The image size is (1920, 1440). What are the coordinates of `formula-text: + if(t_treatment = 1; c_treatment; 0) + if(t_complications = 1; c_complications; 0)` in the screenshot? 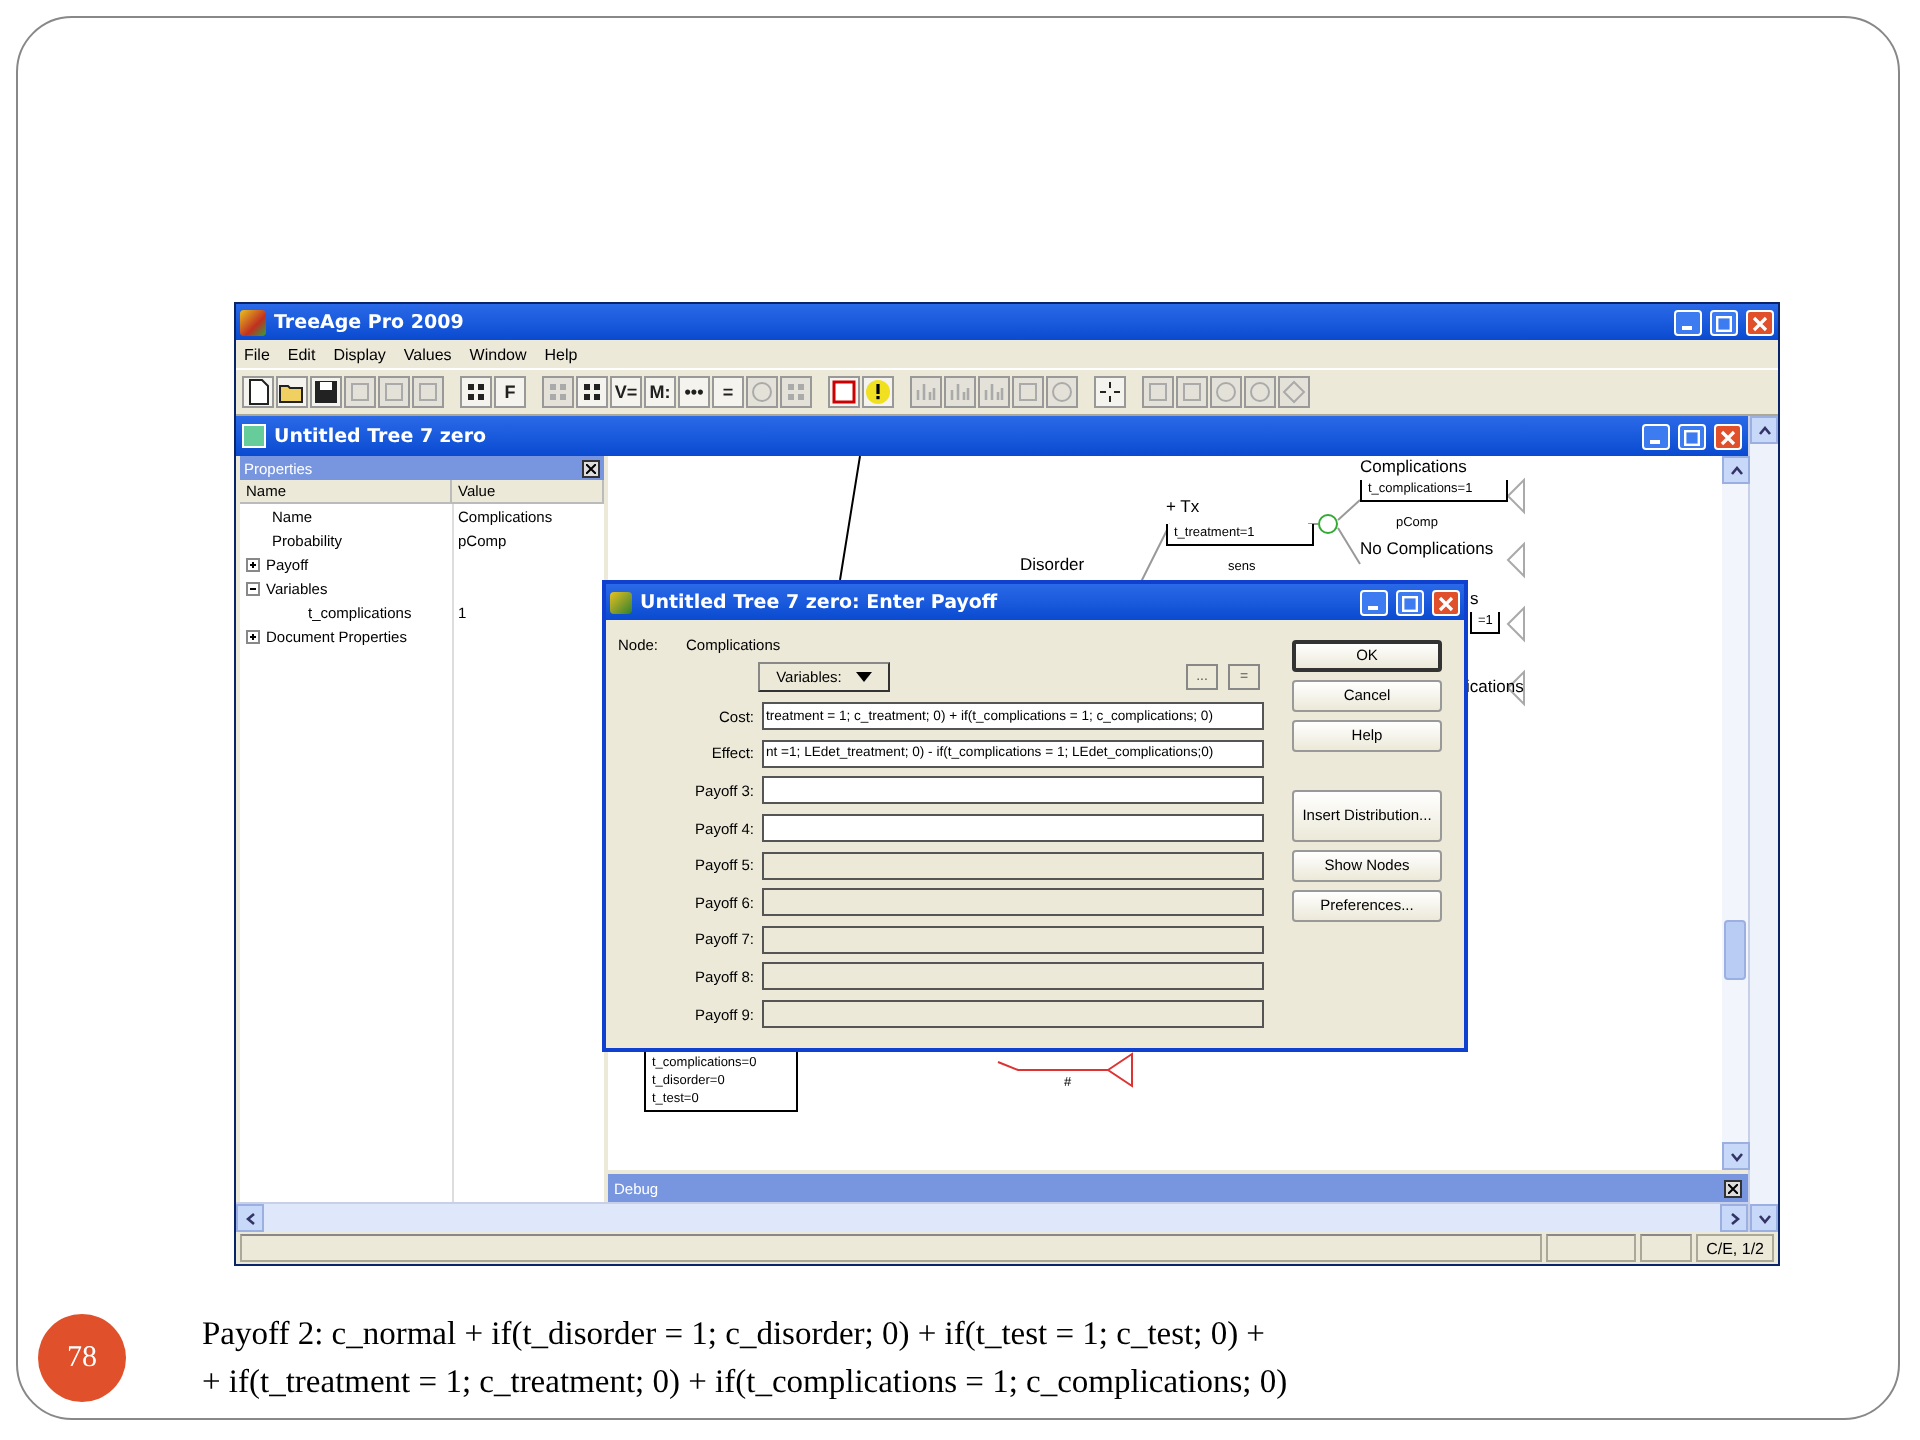 It's located at (745, 1382).